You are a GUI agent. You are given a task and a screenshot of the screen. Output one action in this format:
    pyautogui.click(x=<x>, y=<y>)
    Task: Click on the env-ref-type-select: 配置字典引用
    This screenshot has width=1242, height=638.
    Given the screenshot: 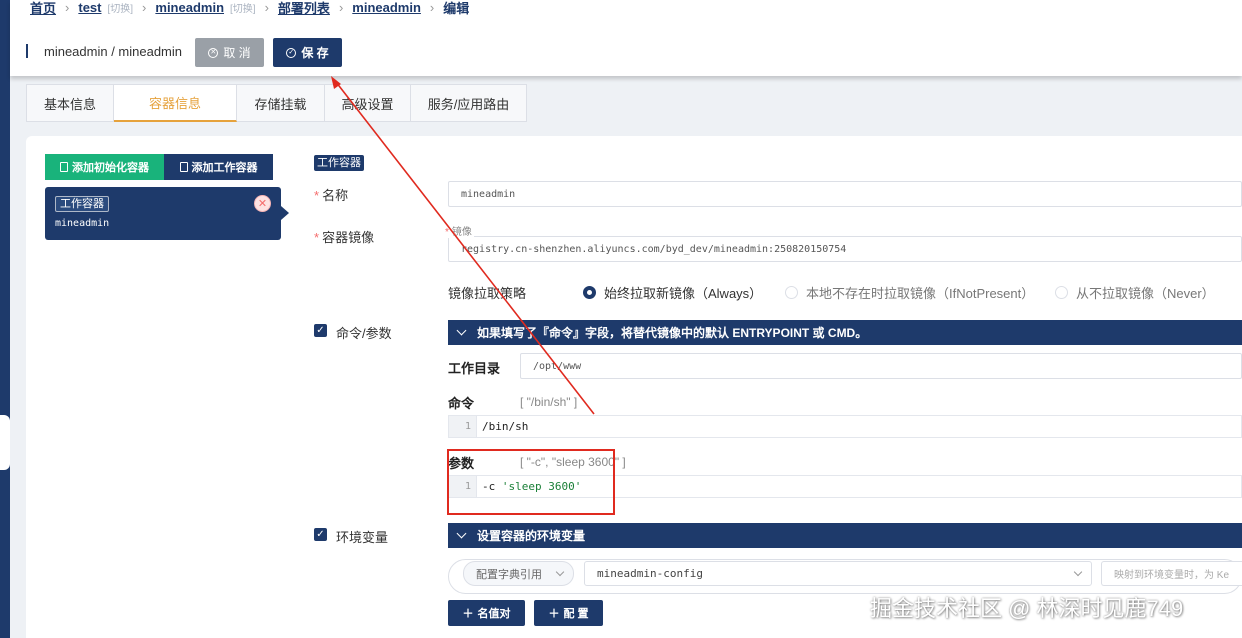 What is the action you would take?
    pyautogui.click(x=518, y=573)
    